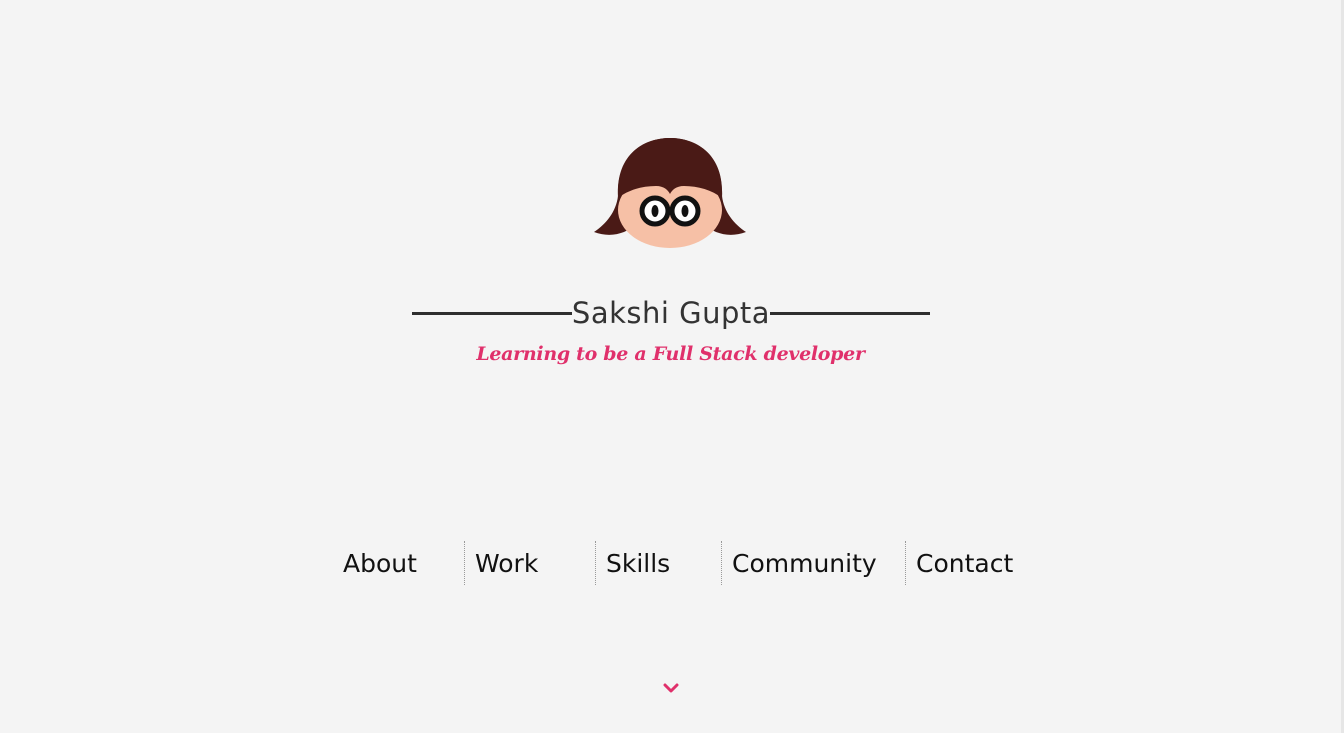 The height and width of the screenshot is (733, 1344). I want to click on chevron-down-icon, so click(671, 688).